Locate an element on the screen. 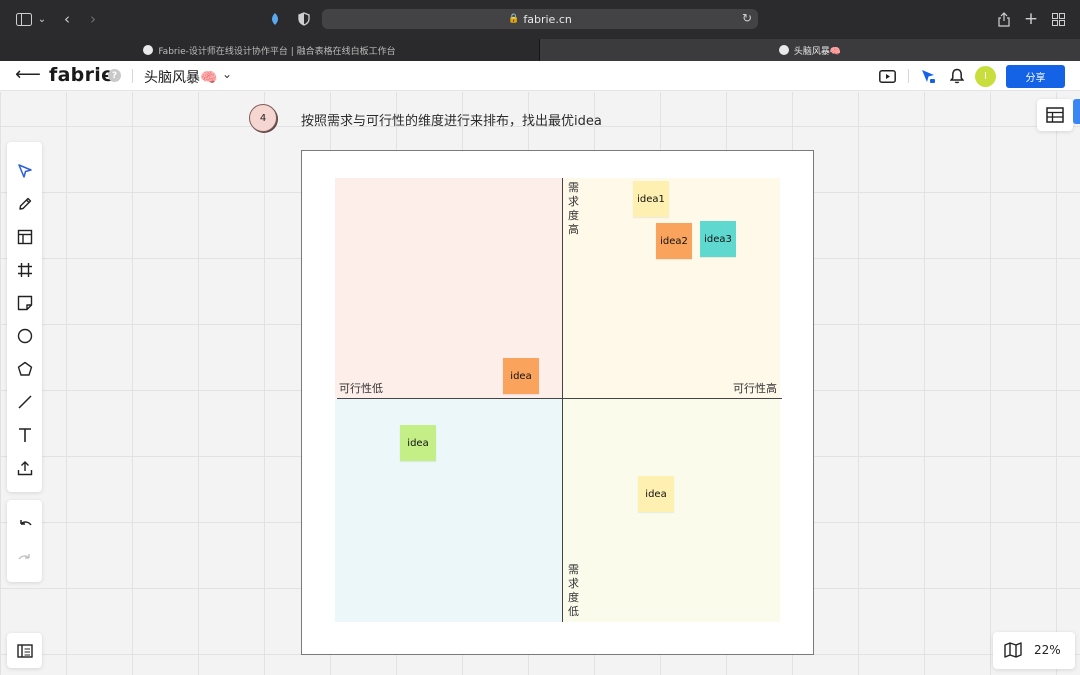  axis-label-feasibility-high: 可行性高 is located at coordinates (755, 388).